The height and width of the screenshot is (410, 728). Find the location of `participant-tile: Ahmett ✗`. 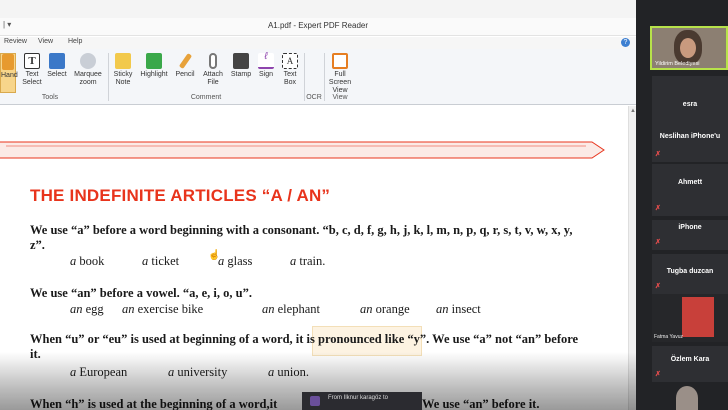

participant-tile: Ahmett ✗ is located at coordinates (690, 190).